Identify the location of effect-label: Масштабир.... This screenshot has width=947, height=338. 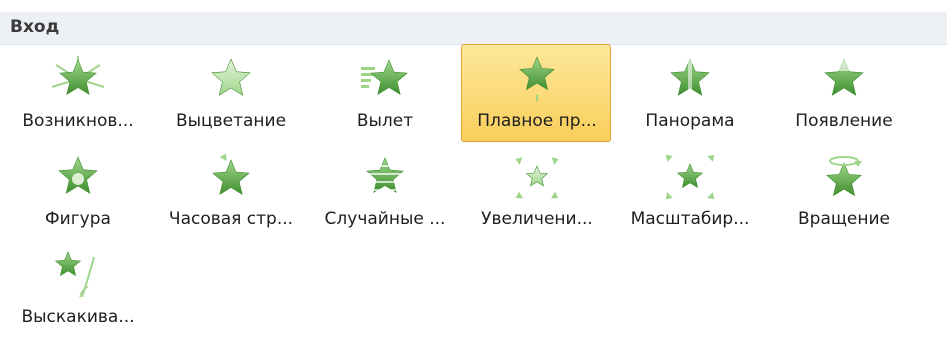
(690, 219).